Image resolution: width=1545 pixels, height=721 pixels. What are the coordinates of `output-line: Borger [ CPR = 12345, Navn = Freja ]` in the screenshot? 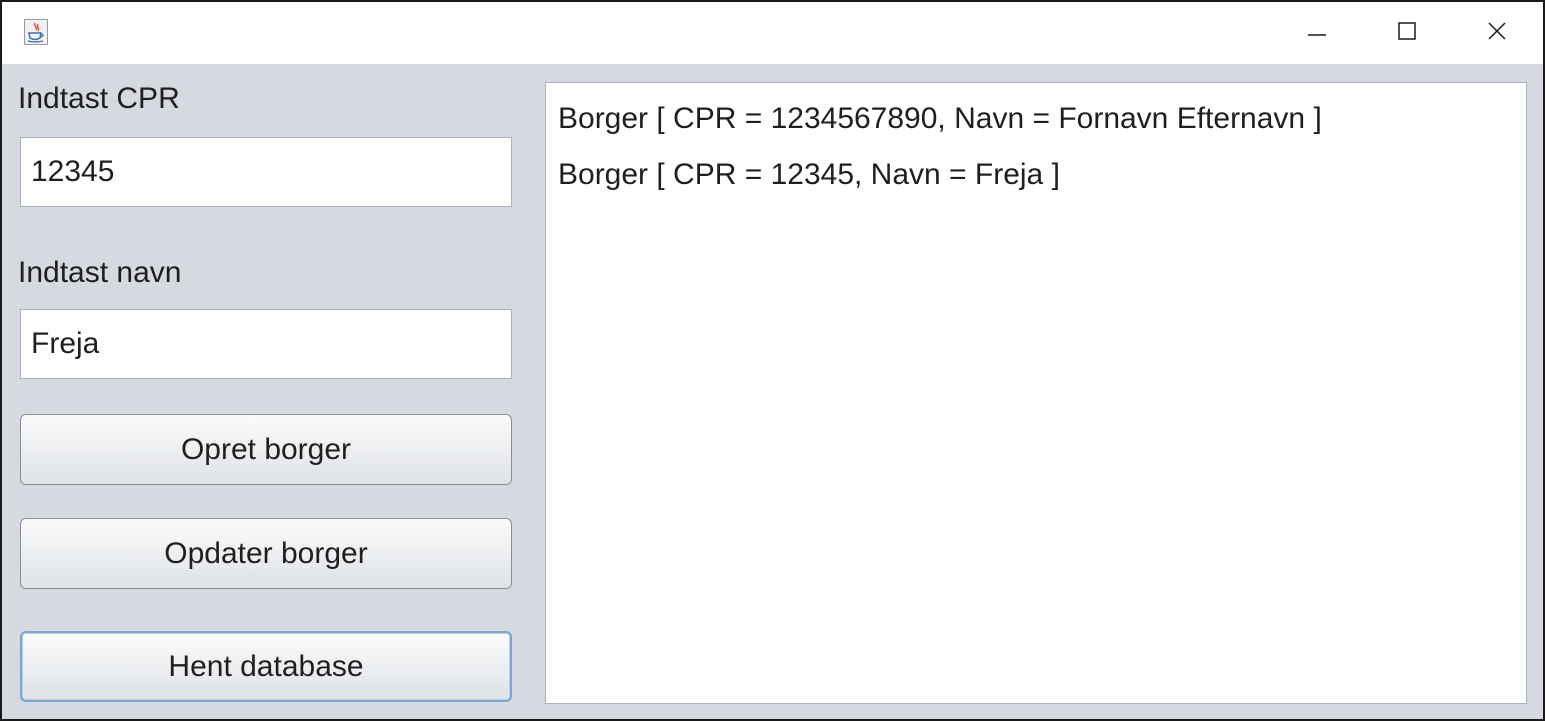 It's located at (809, 174).